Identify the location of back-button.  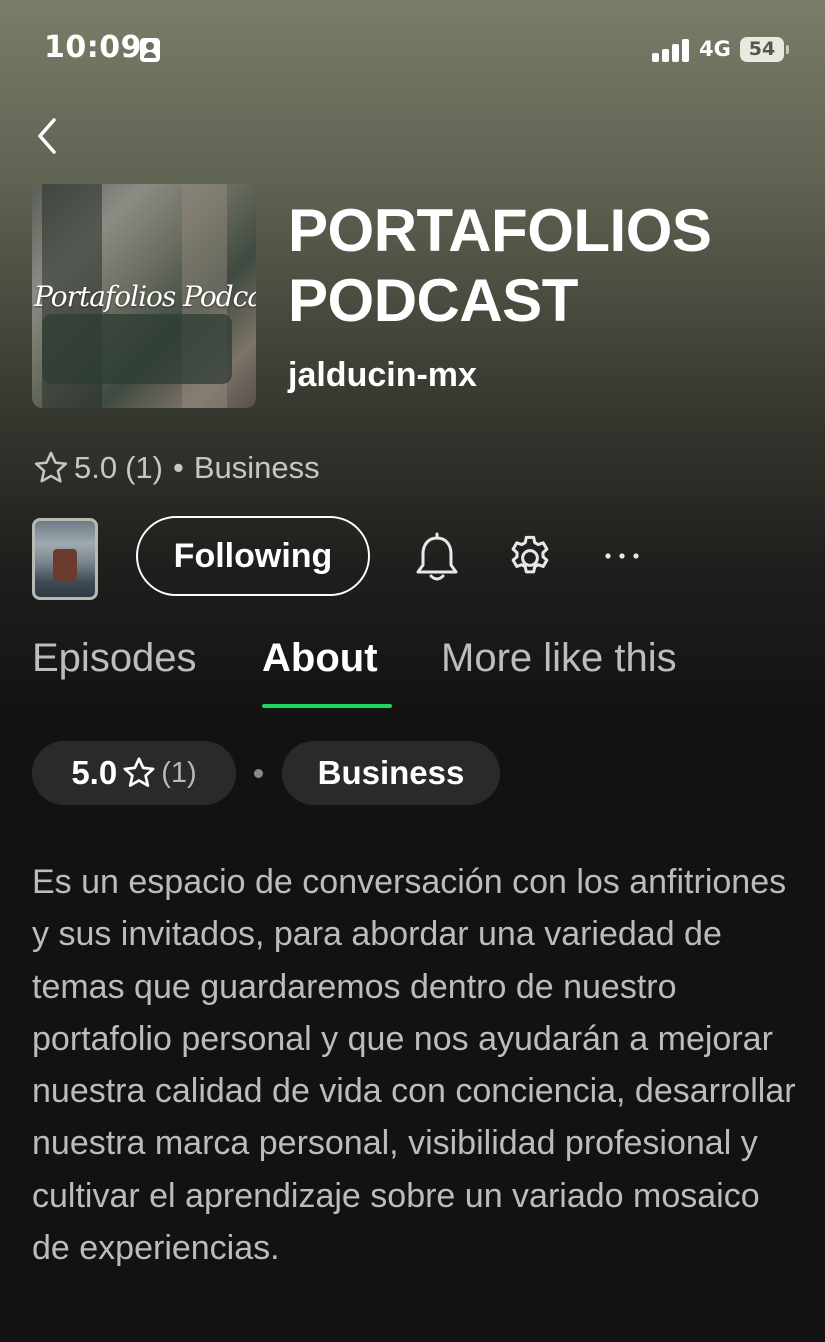
(50, 136).